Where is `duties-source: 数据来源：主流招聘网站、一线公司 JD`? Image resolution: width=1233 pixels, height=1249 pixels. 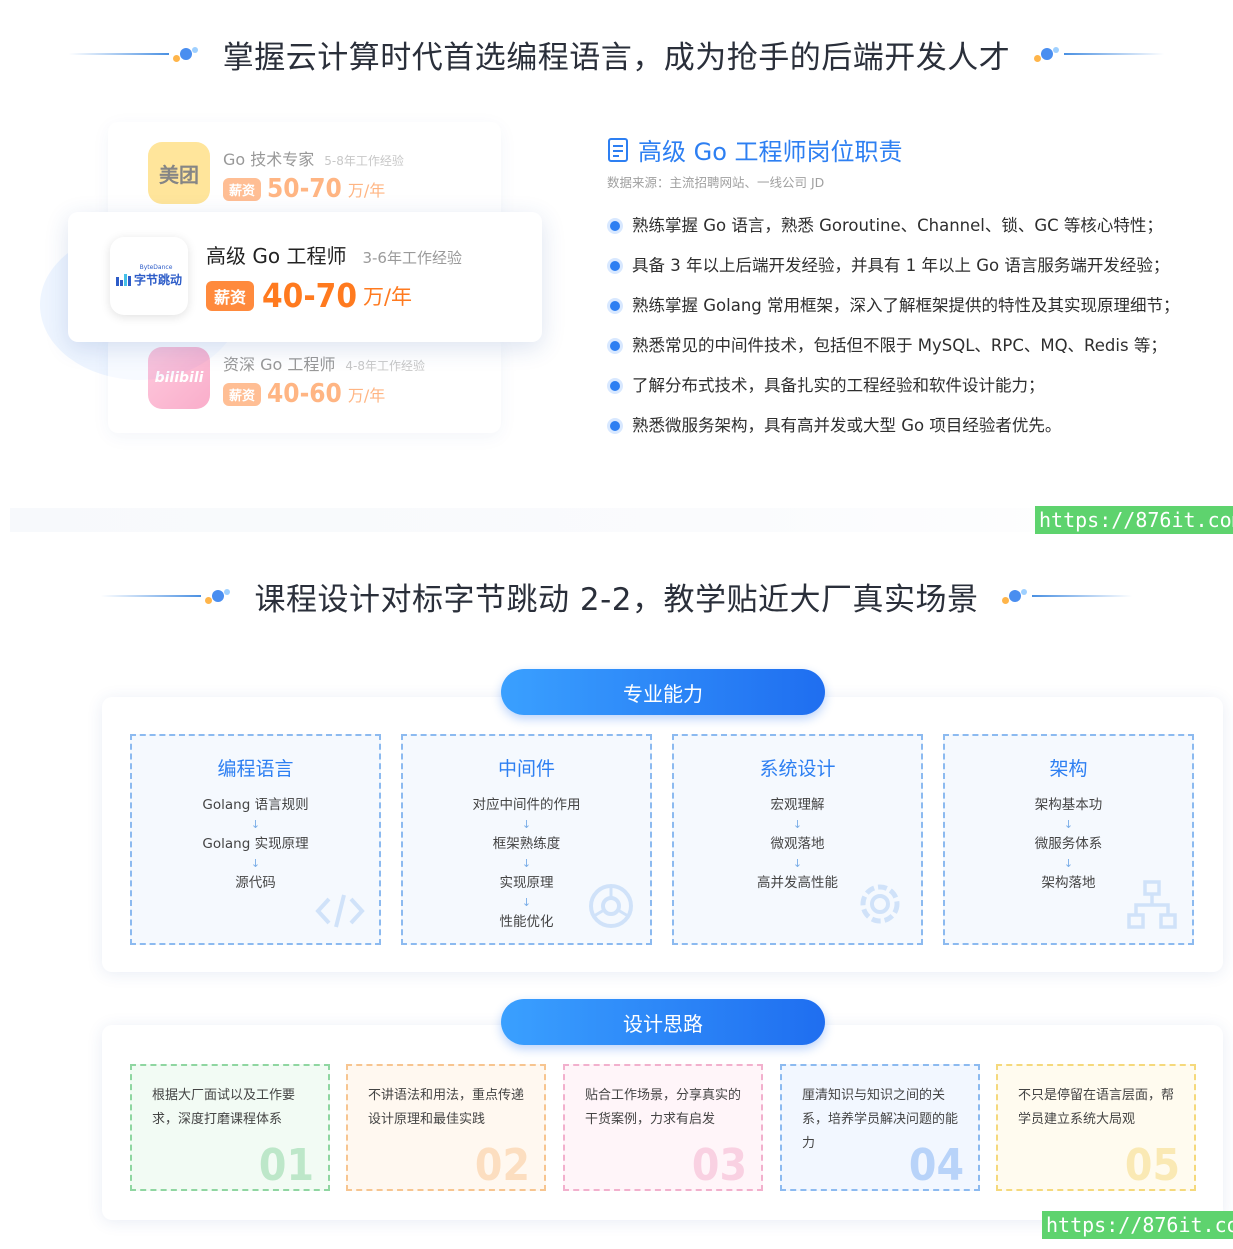 duties-source: 数据来源：主流招聘网站、一线公司 JD is located at coordinates (716, 182).